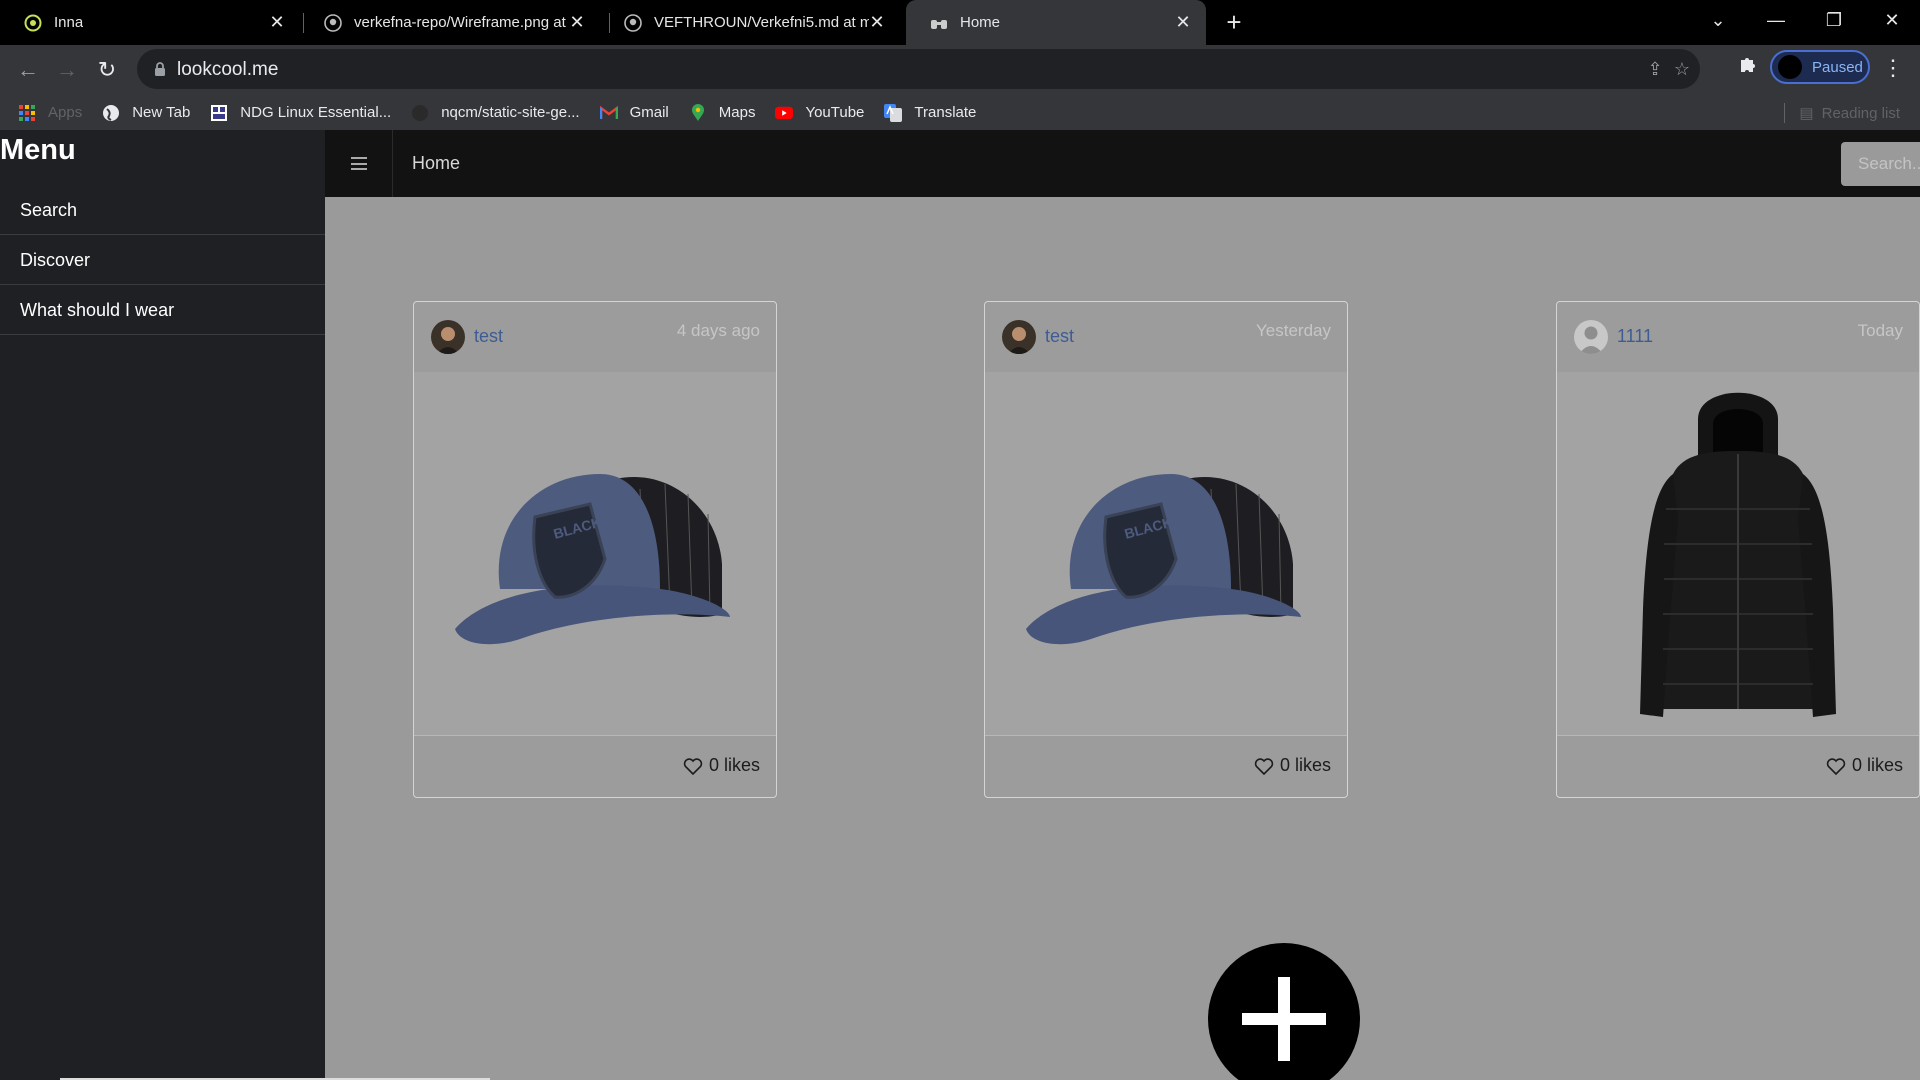  What do you see at coordinates (835, 112) in the screenshot?
I see `bookmark-label: YouTube` at bounding box center [835, 112].